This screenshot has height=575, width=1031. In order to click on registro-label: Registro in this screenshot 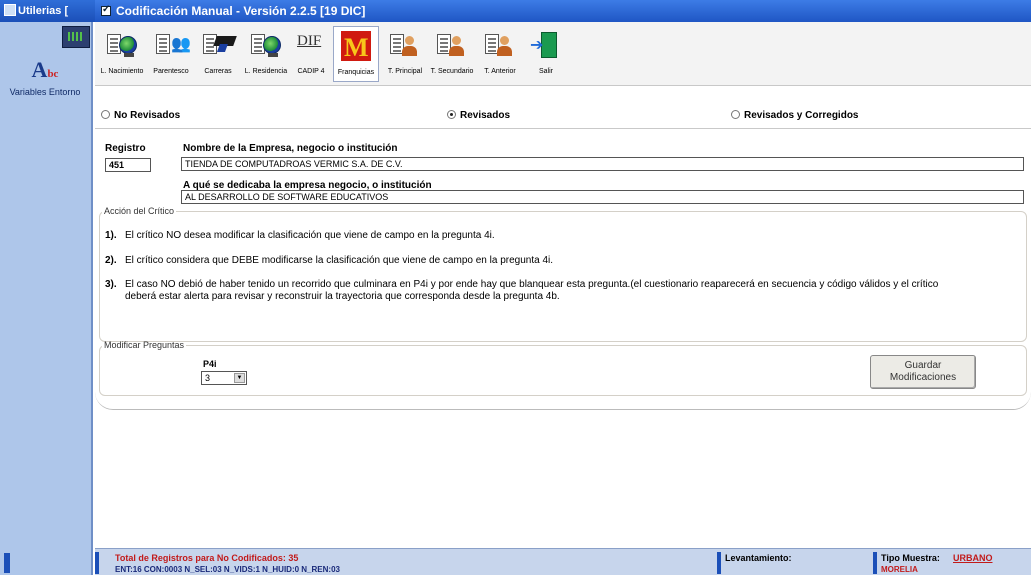, I will do `click(125, 148)`.